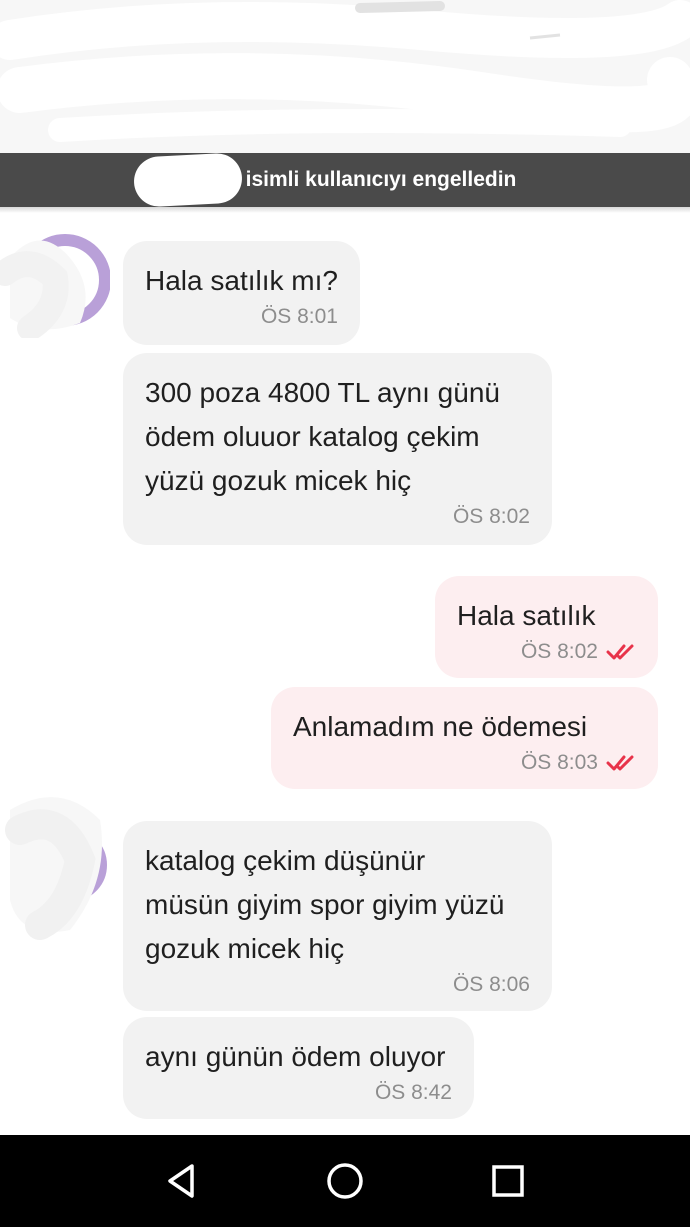 The image size is (690, 1227). I want to click on redacted-header, so click(345, 76).